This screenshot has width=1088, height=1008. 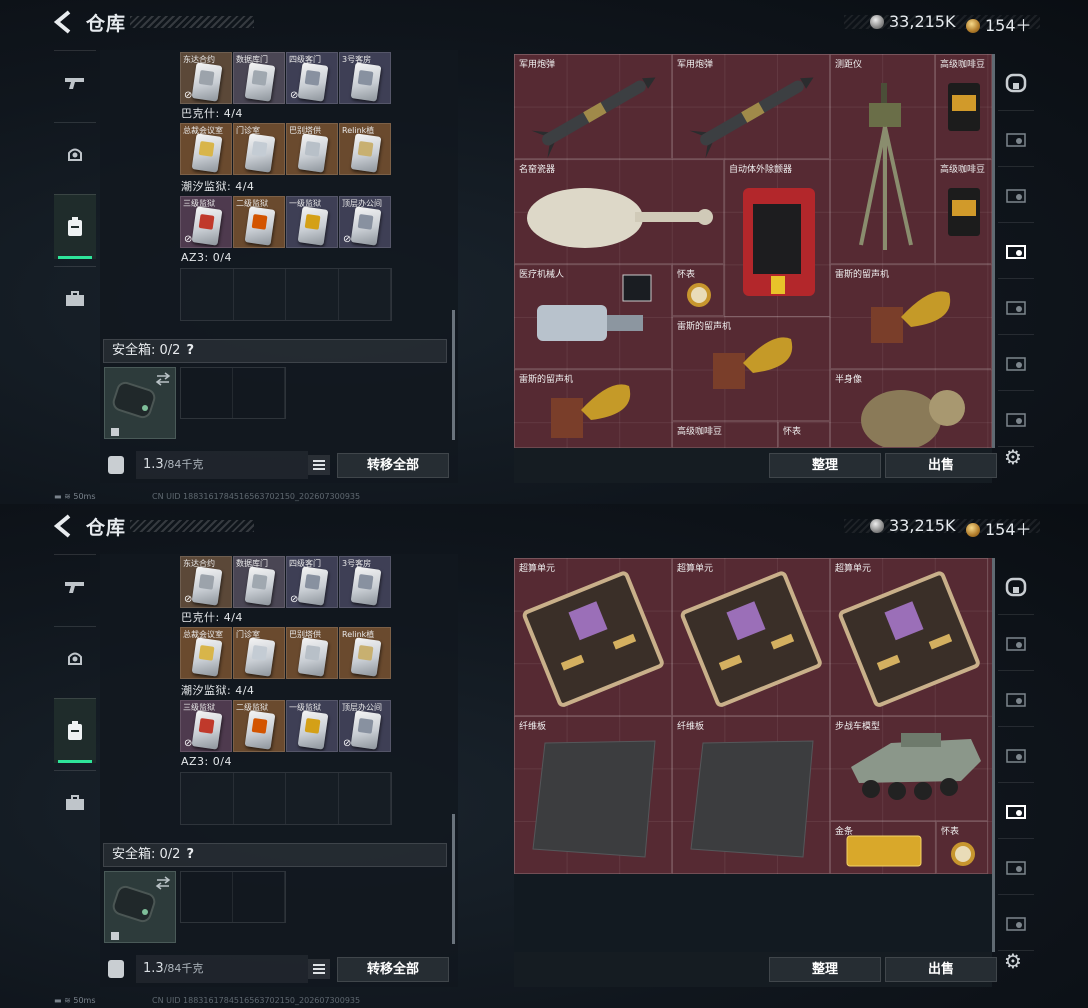 I want to click on item-name: 纤维板, so click(x=691, y=727).